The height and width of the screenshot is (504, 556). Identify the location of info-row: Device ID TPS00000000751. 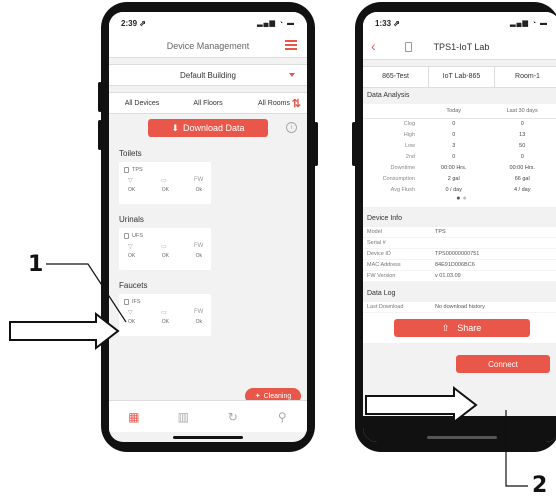
(459, 254).